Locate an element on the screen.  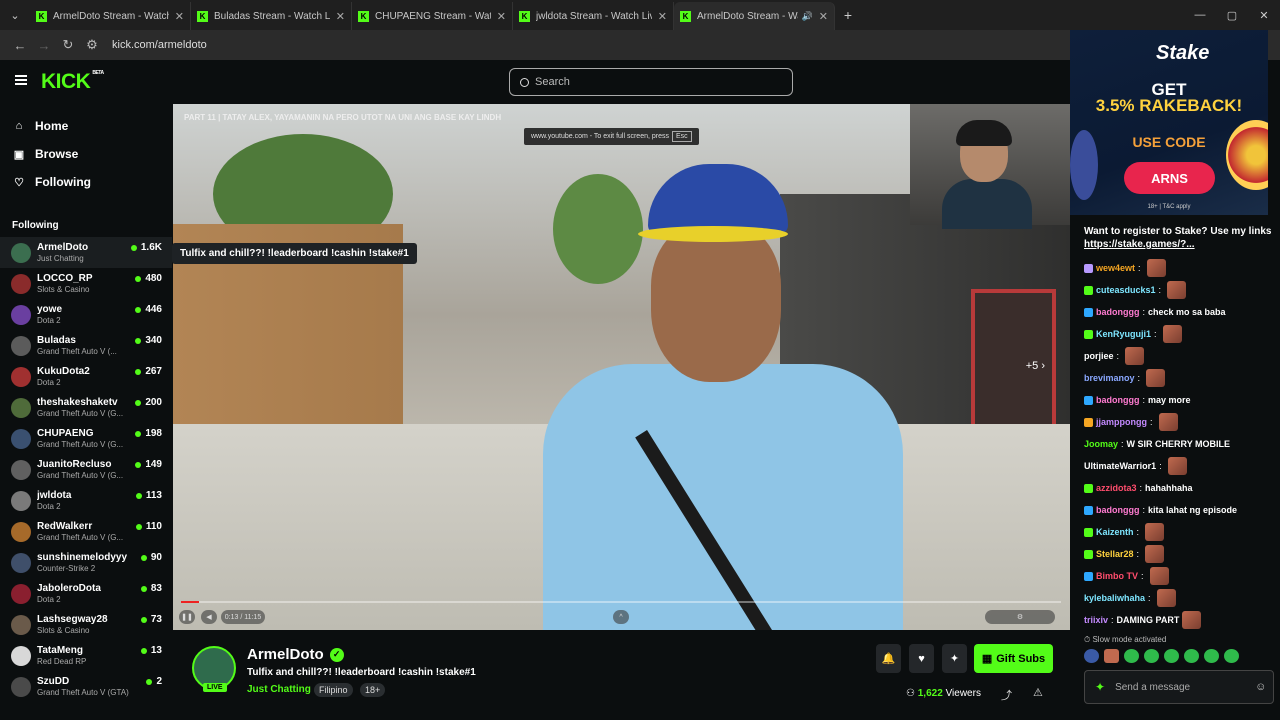
sidebar-channel-item: CHUPAENG Grand Theft Auto V (G... 198 is located at coordinates (86, 438).